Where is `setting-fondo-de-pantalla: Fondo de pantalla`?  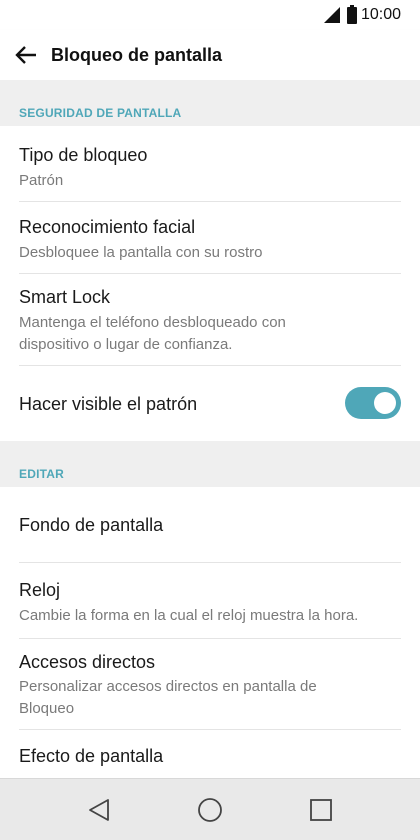 setting-fondo-de-pantalla: Fondo de pantalla is located at coordinates (210, 525).